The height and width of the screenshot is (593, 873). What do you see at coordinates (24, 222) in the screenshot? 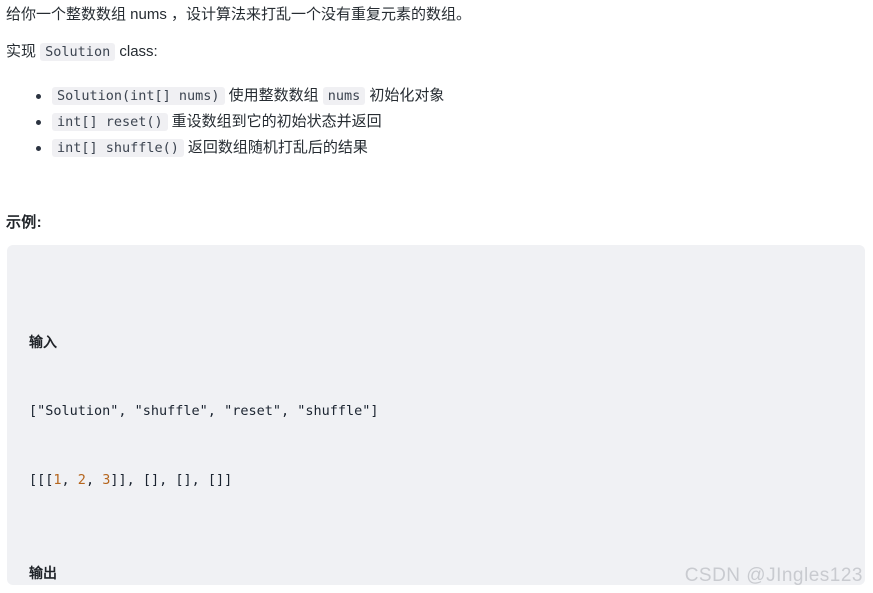
I see `example-heading: 示例:` at bounding box center [24, 222].